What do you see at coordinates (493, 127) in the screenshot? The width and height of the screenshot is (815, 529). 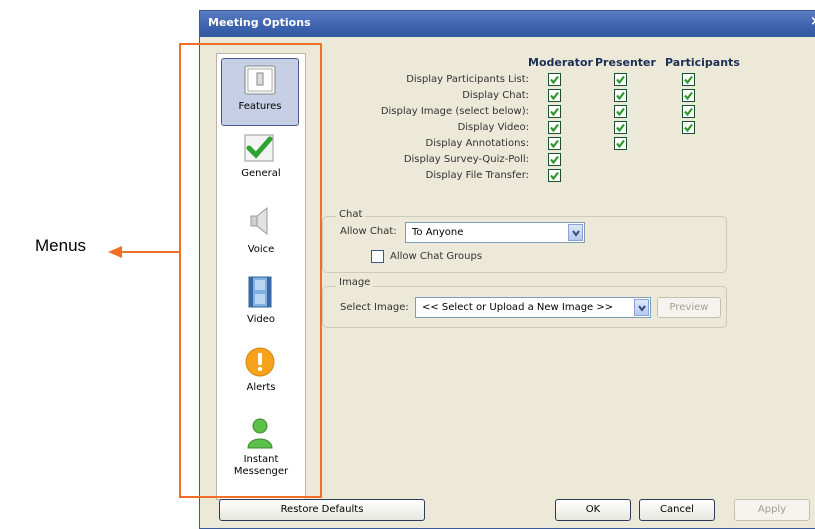 I see `feature-row-label: Display Video:` at bounding box center [493, 127].